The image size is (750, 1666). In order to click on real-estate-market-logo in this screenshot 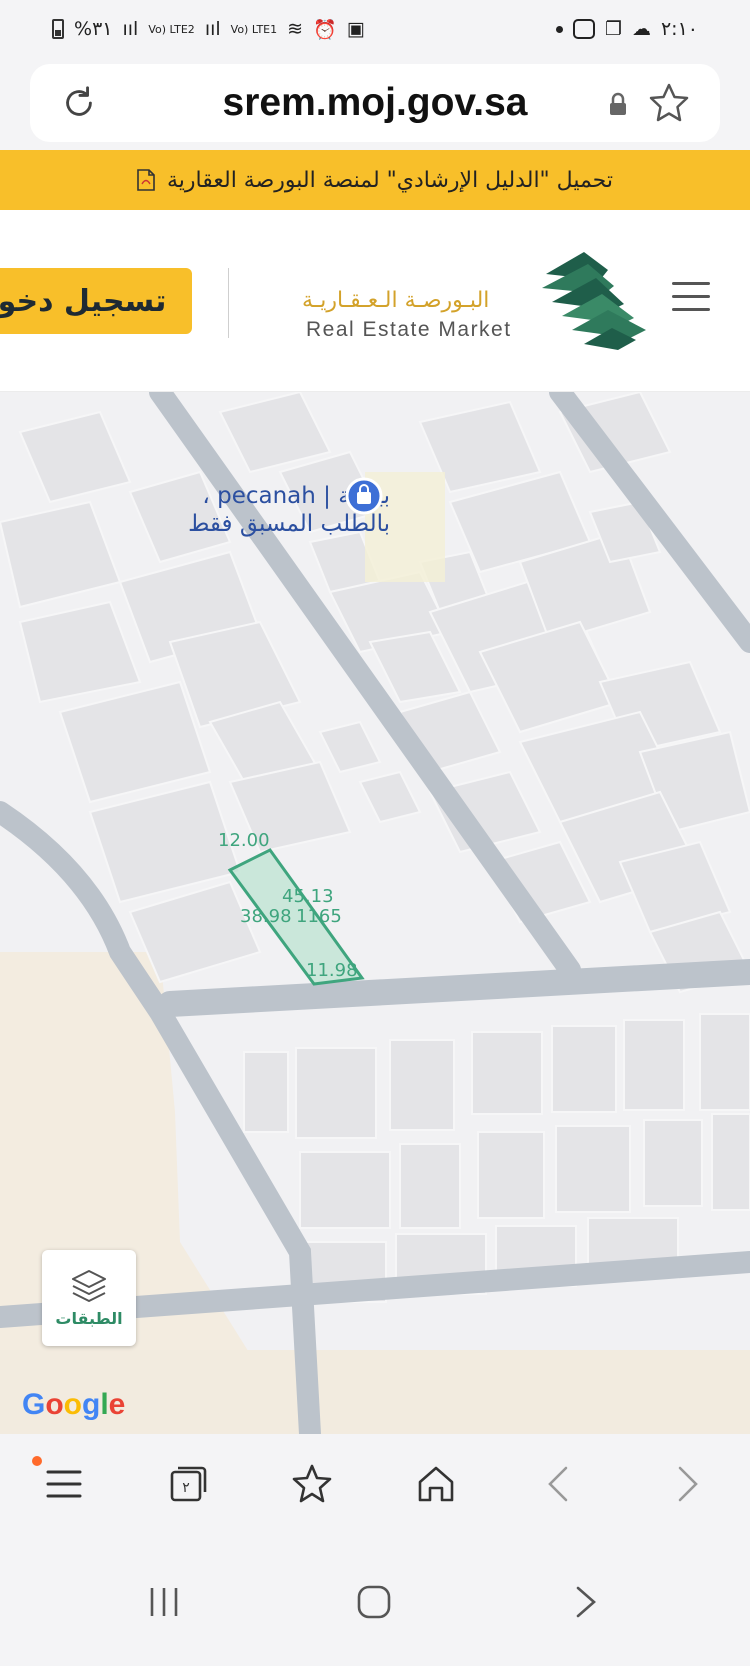, I will do `click(594, 300)`.